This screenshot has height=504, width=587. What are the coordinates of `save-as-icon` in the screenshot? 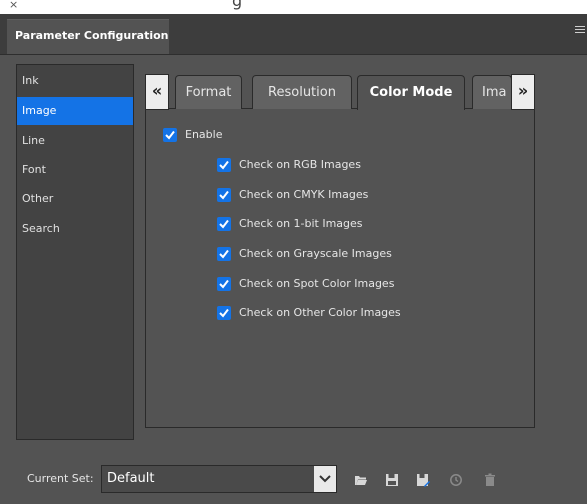 It's located at (423, 480).